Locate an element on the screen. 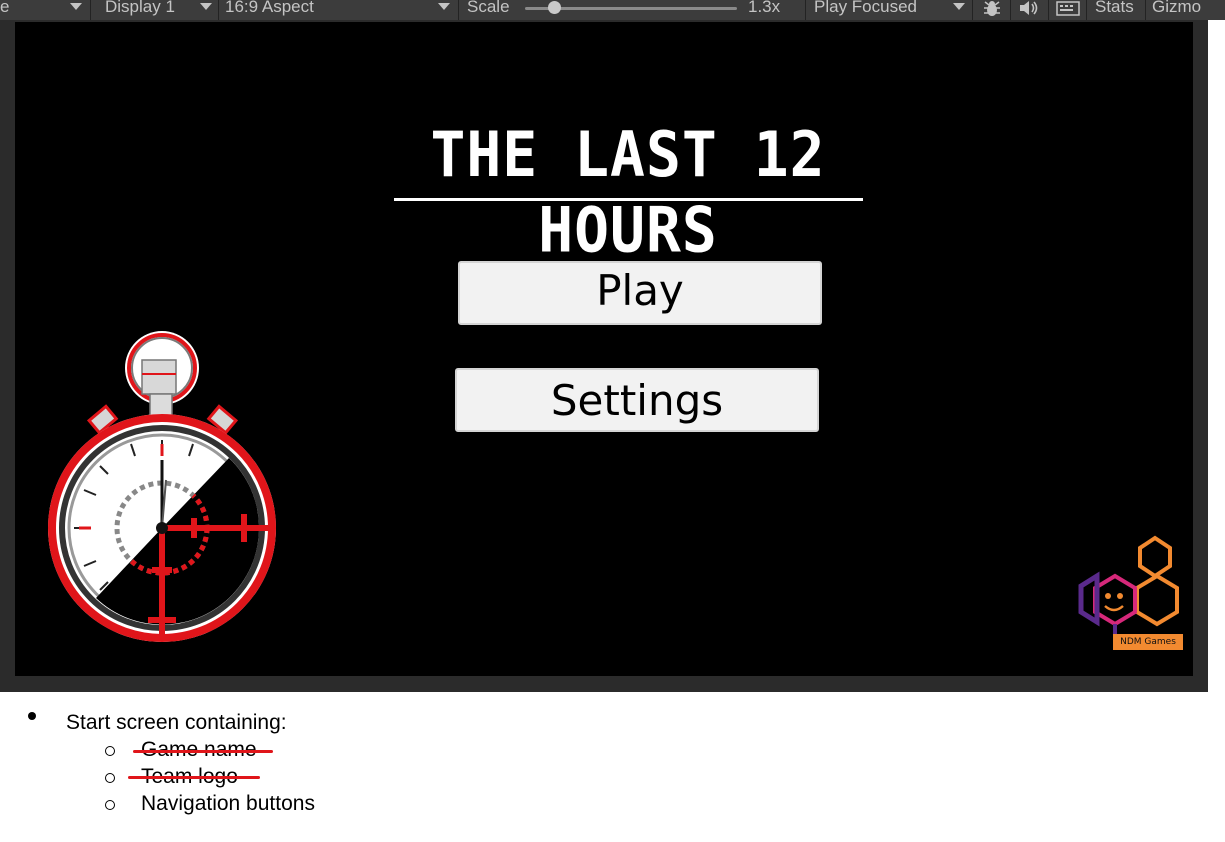 The height and width of the screenshot is (842, 1225). game-view-bottom-bar is located at coordinates (604, 684).